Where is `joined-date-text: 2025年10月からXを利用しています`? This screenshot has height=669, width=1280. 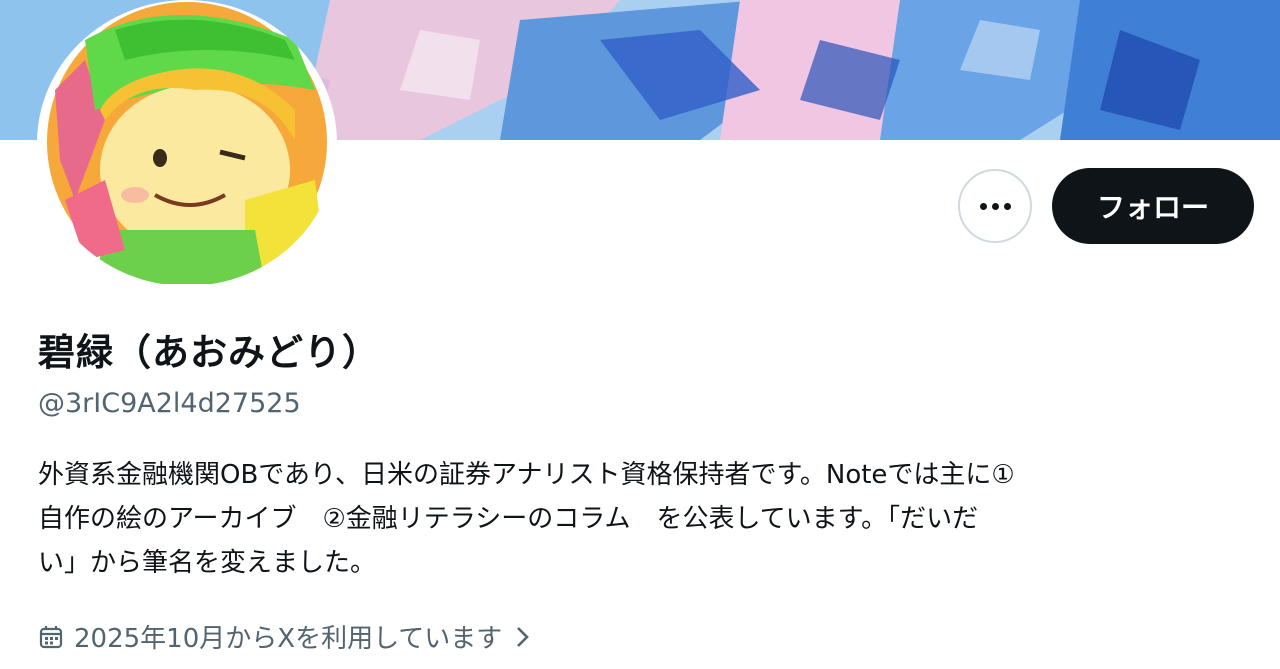
joined-date-text: 2025年10月からXを利用しています is located at coordinates (288, 639).